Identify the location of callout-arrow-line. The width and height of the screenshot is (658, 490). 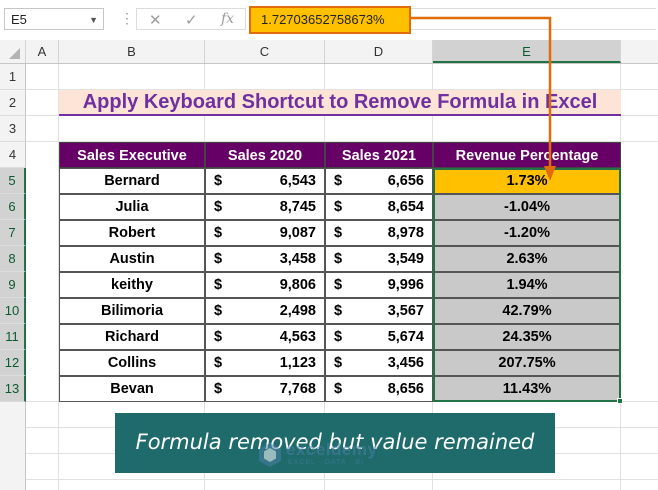
(481, 93).